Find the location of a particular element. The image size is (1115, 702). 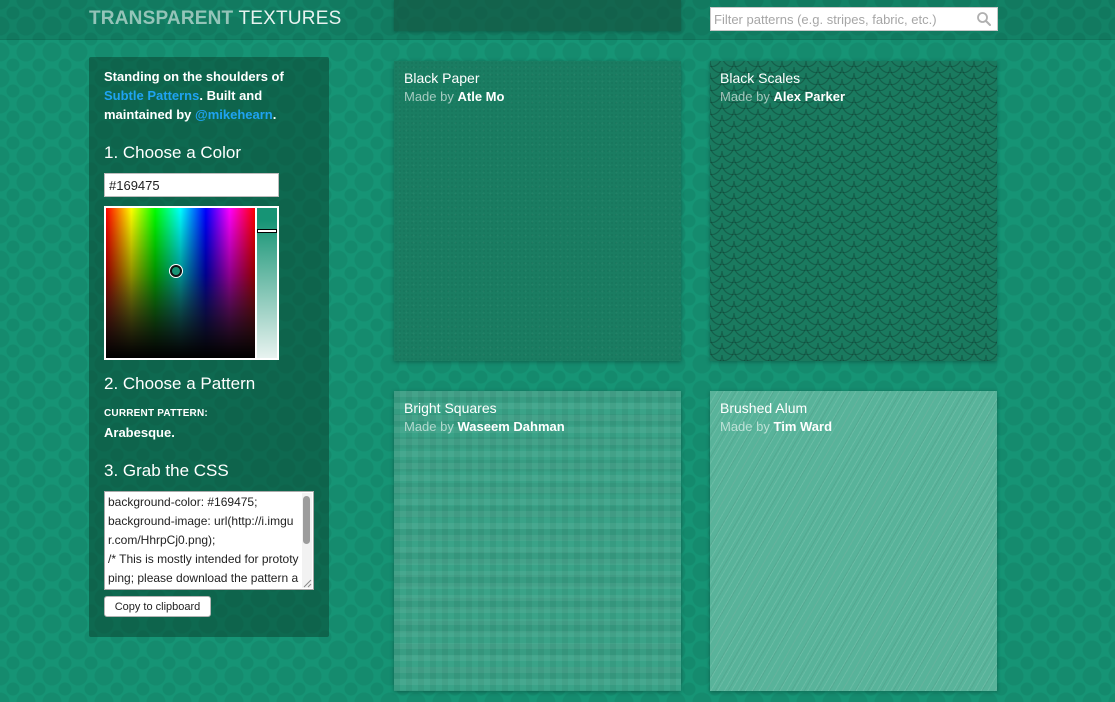

search-input is located at coordinates (842, 19).